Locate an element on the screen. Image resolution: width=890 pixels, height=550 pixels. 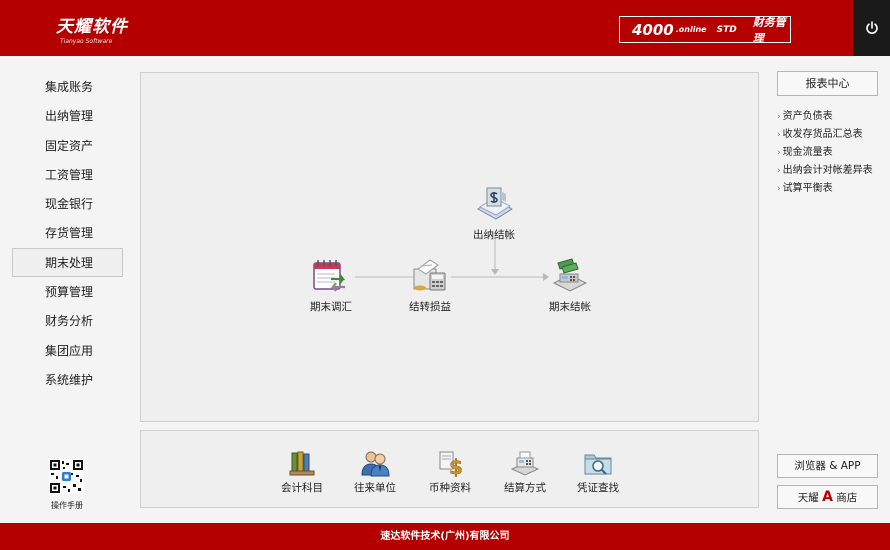
flow-node-label: 出纳结帐 is located at coordinates (494, 235).